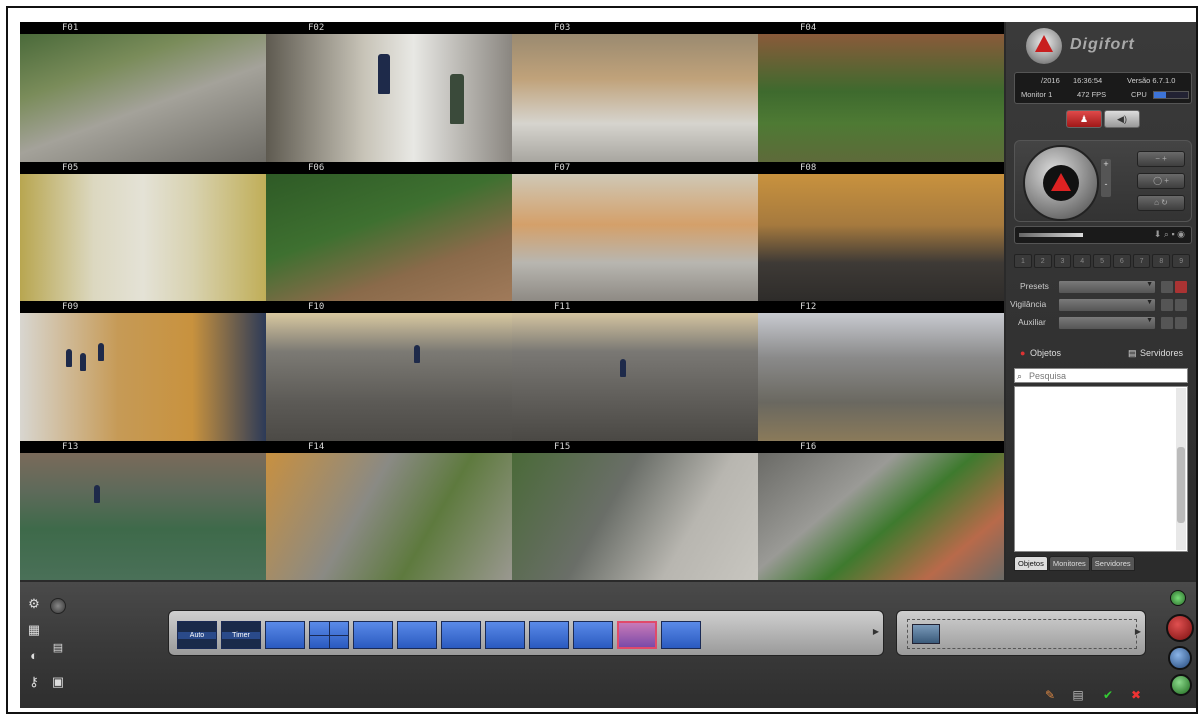 Image resolution: width=1204 pixels, height=720 pixels. Describe the element at coordinates (1136, 695) in the screenshot. I see `cancel-icon: ✖` at that location.